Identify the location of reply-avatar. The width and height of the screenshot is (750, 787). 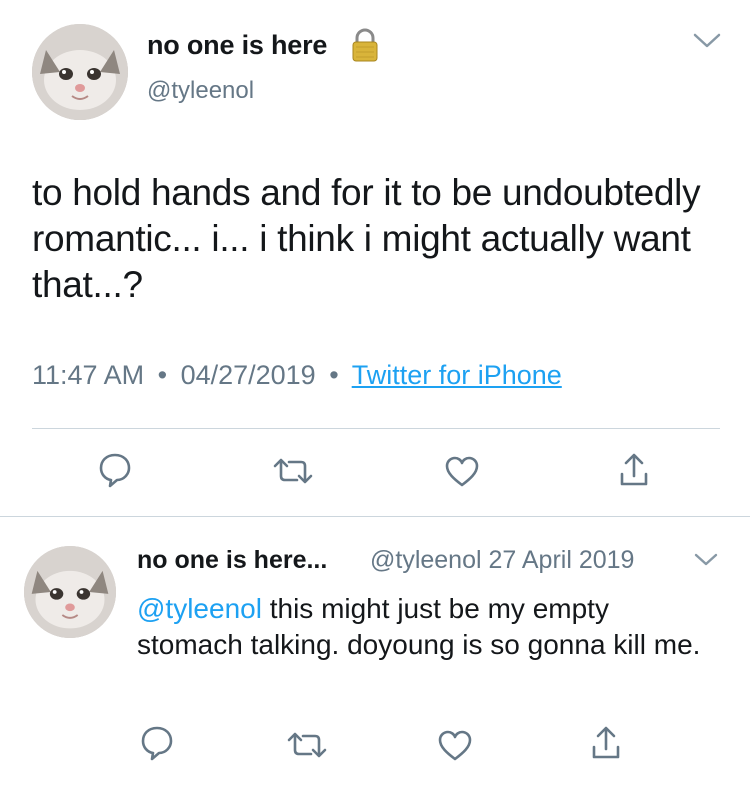
(70, 592).